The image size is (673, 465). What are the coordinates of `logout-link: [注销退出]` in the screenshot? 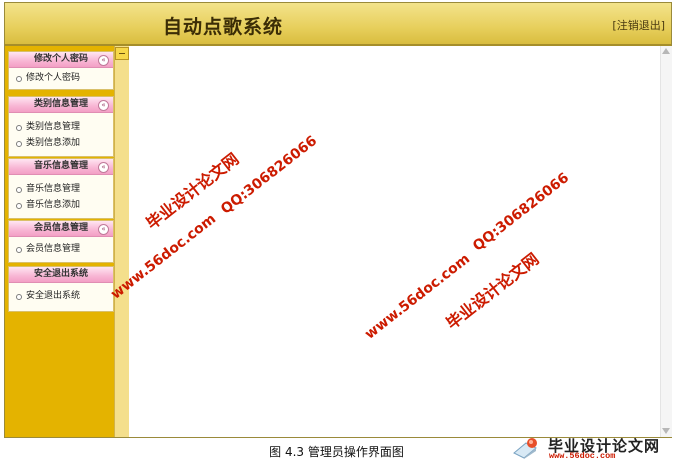 It's located at (638, 25).